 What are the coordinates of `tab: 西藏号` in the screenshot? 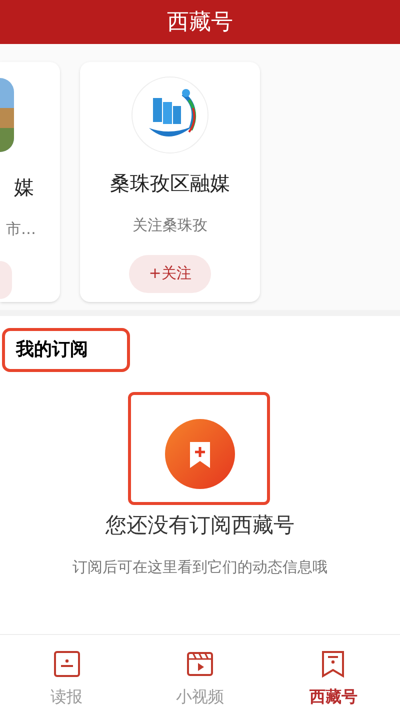 It's located at (333, 673).